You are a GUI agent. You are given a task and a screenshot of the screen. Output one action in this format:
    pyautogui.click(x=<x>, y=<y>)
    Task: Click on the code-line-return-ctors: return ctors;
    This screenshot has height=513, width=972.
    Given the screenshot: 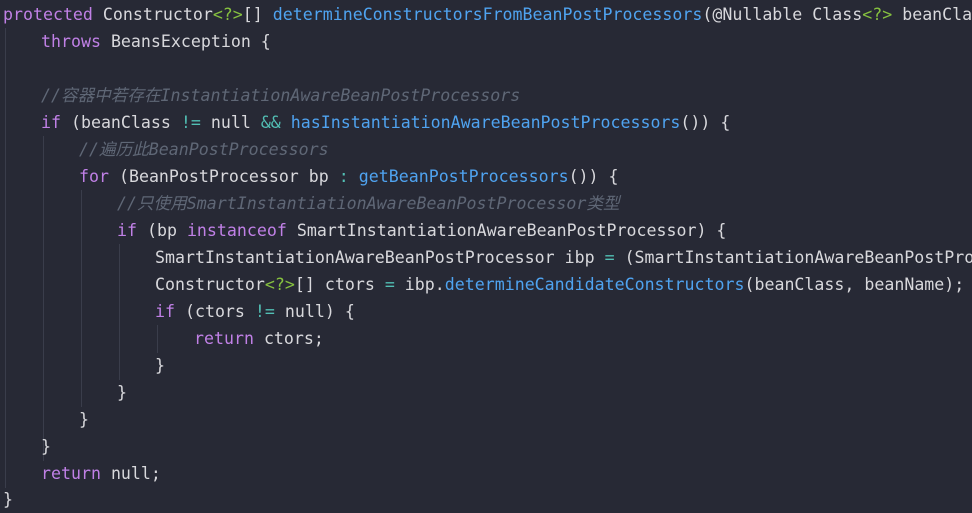 What is the action you would take?
    pyautogui.click(x=259, y=338)
    